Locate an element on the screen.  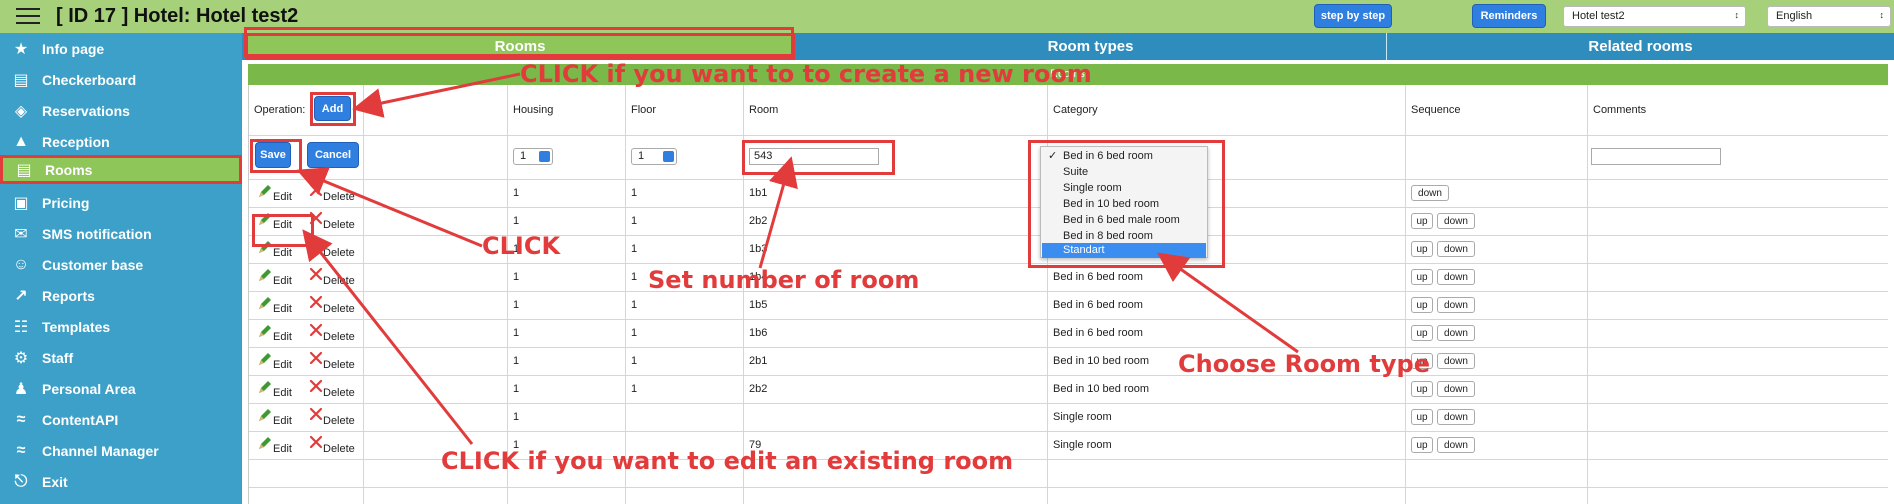
sidebar-item-reports: ↗ Reports is located at coordinates (121, 295).